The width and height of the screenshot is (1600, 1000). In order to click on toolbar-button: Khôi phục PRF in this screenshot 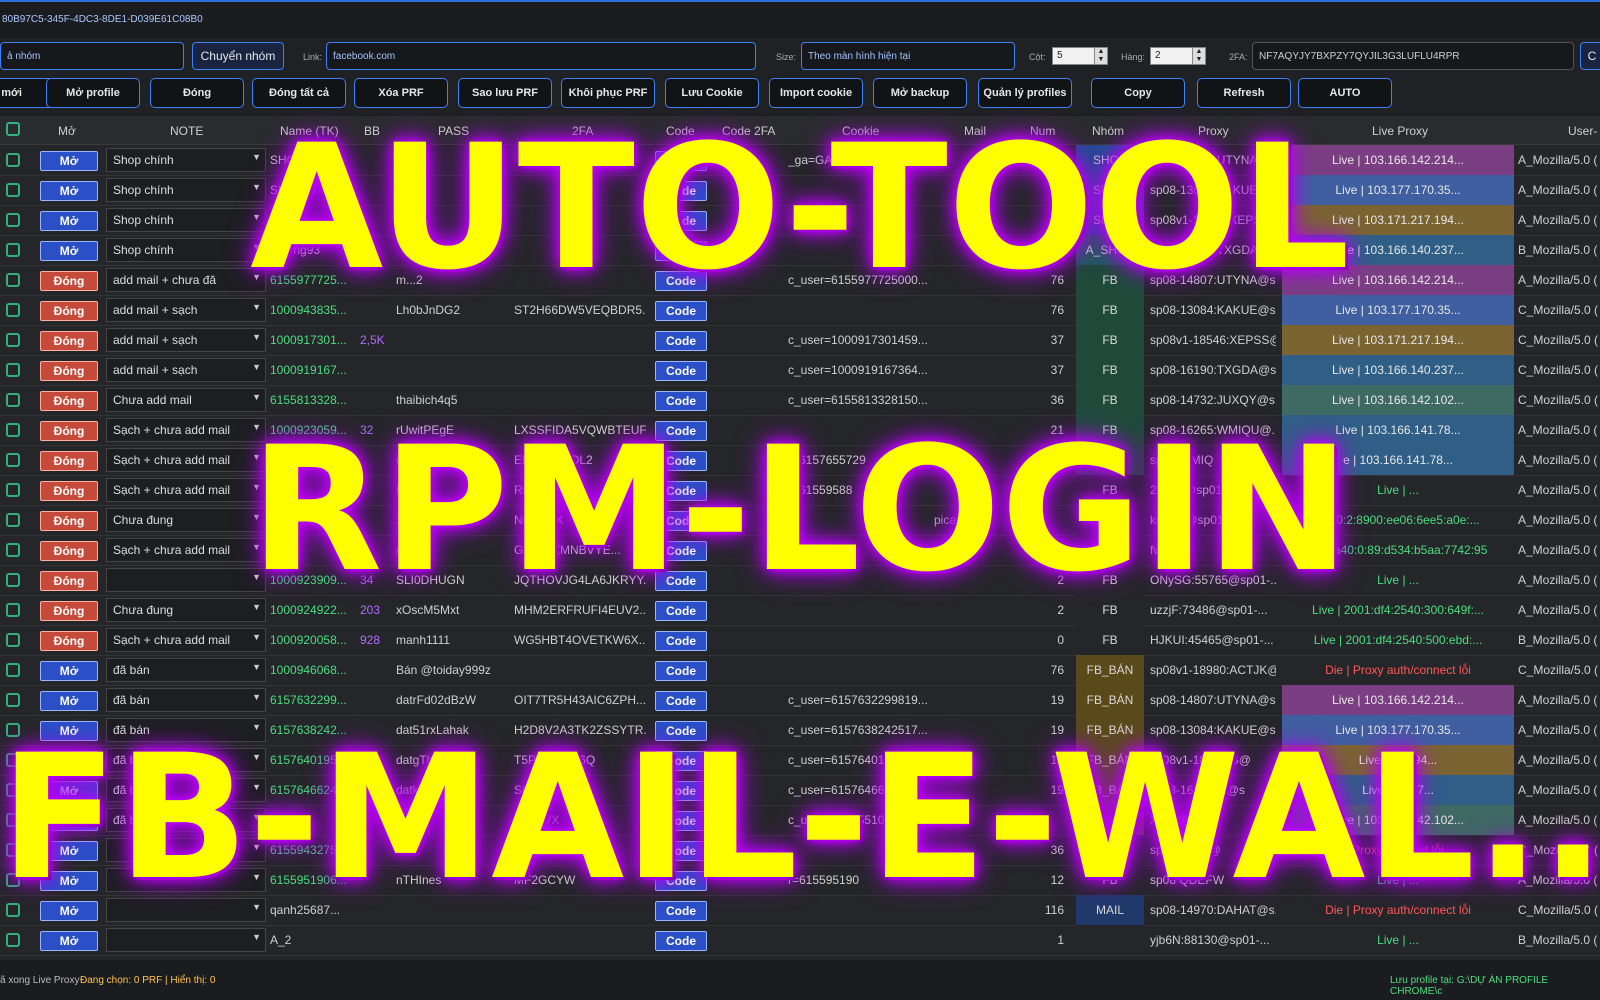, I will do `click(608, 93)`.